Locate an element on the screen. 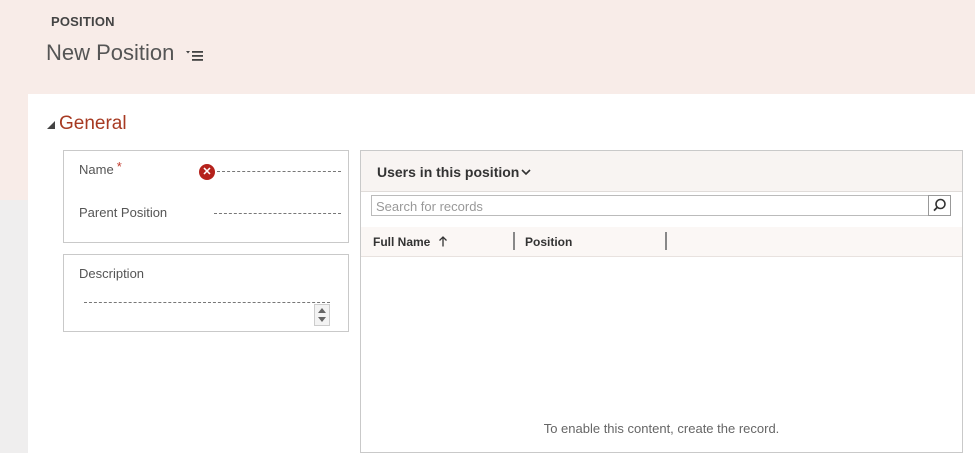 The image size is (975, 453). header-band-extension is located at coordinates (14, 147).